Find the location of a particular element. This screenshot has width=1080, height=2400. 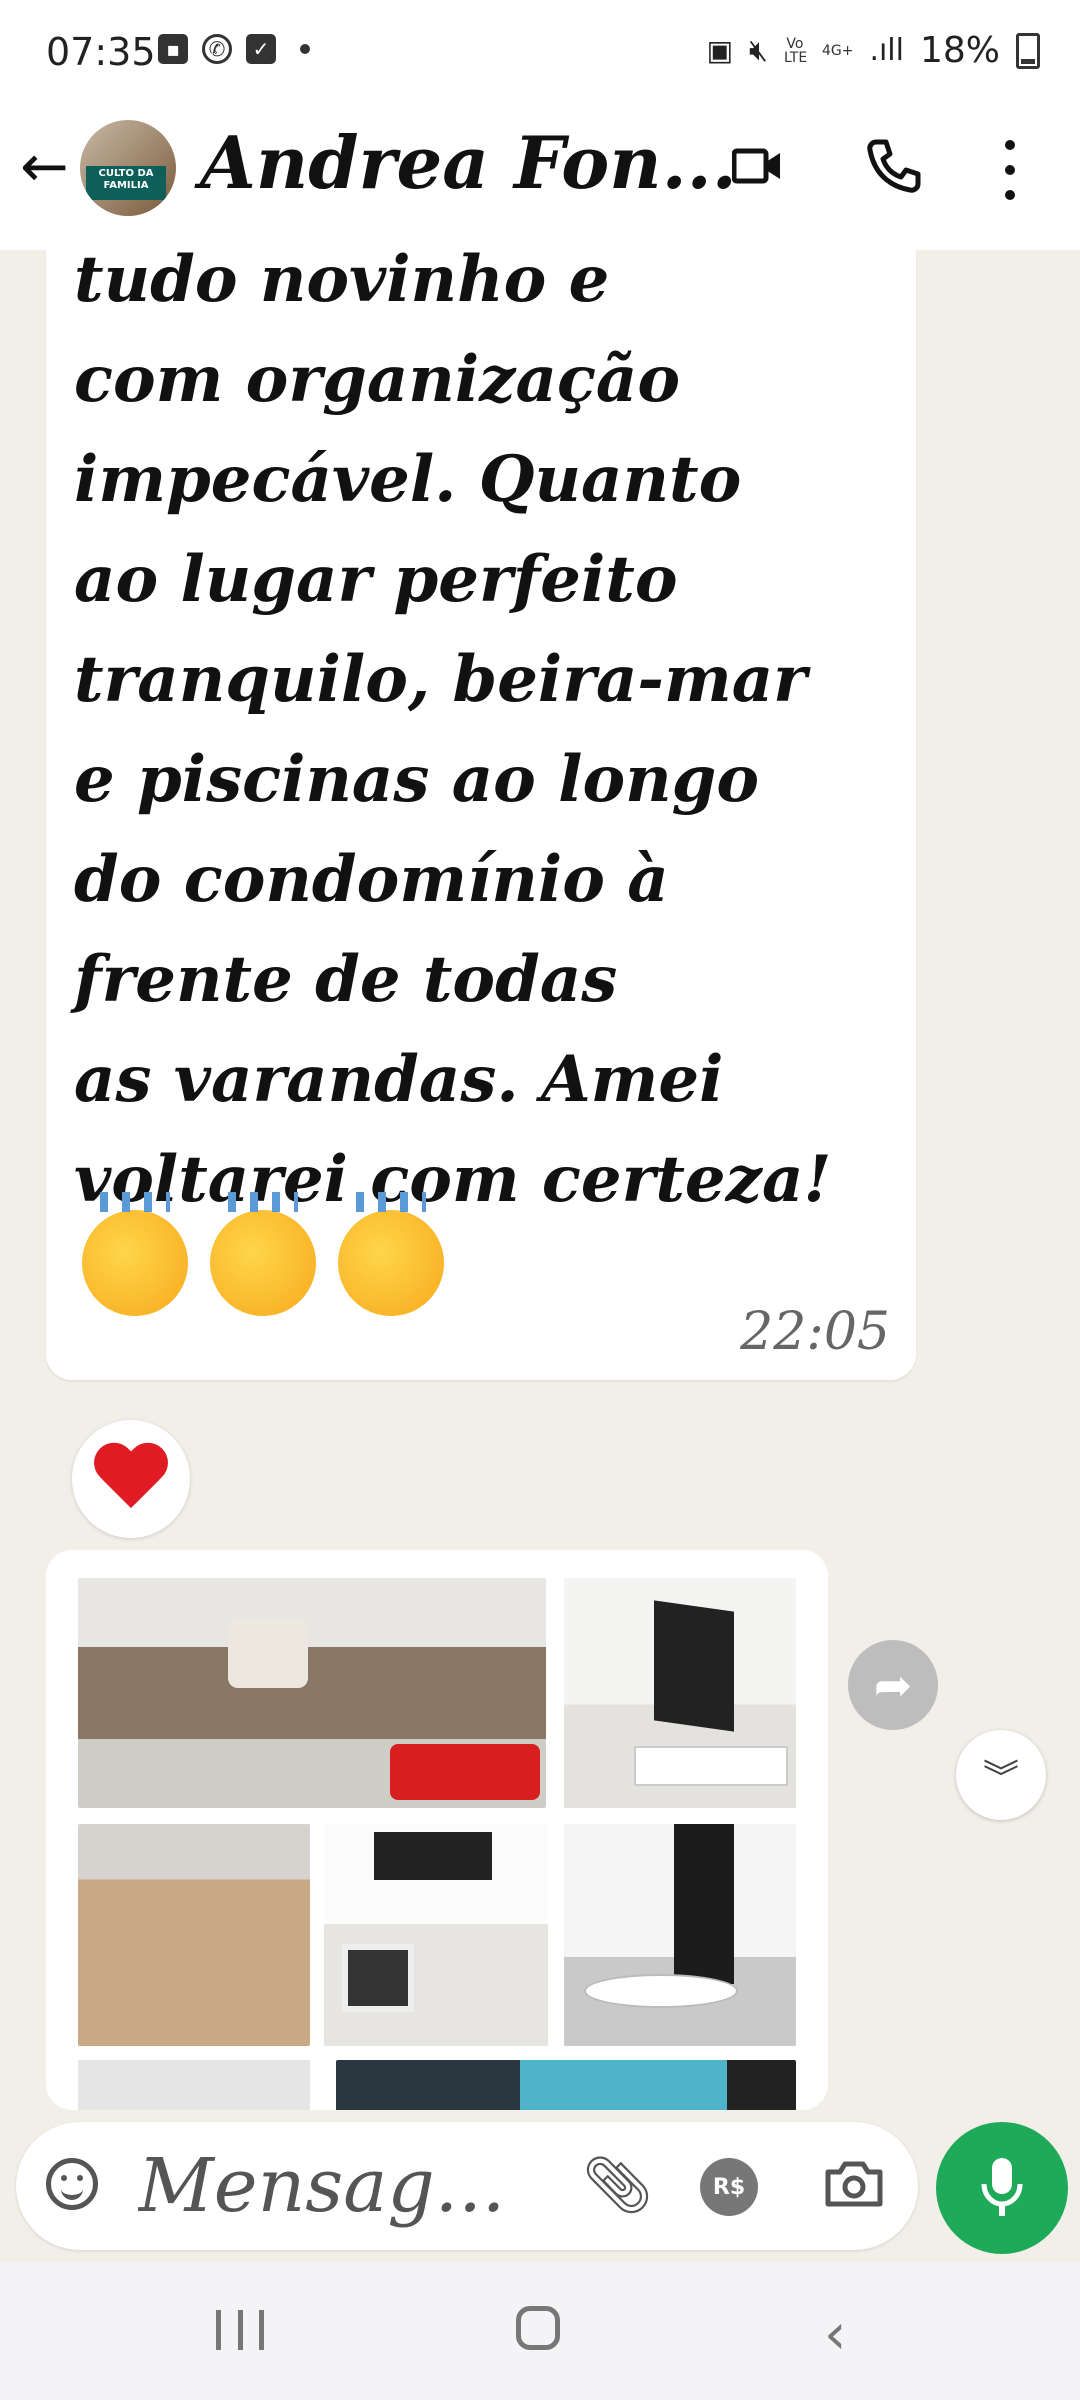

nfc-icon: ▣ is located at coordinates (720, 50).